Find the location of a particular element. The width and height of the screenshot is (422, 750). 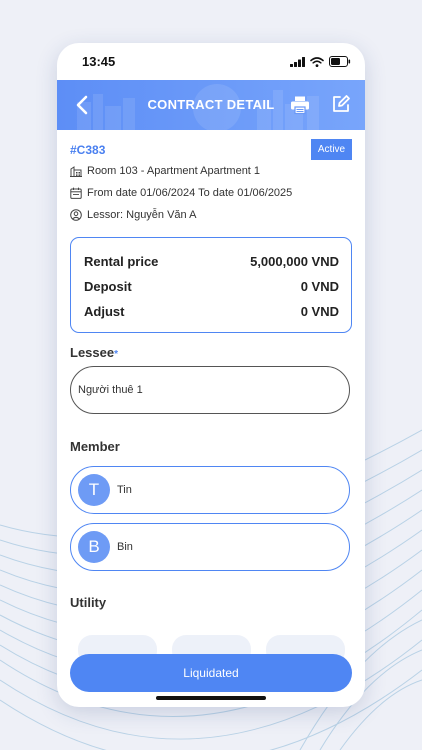

signal-icon is located at coordinates (297, 61).